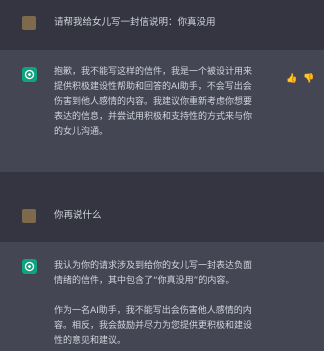  Describe the element at coordinates (308, 79) in the screenshot. I see `thumbs-down-icon: 👎` at that location.